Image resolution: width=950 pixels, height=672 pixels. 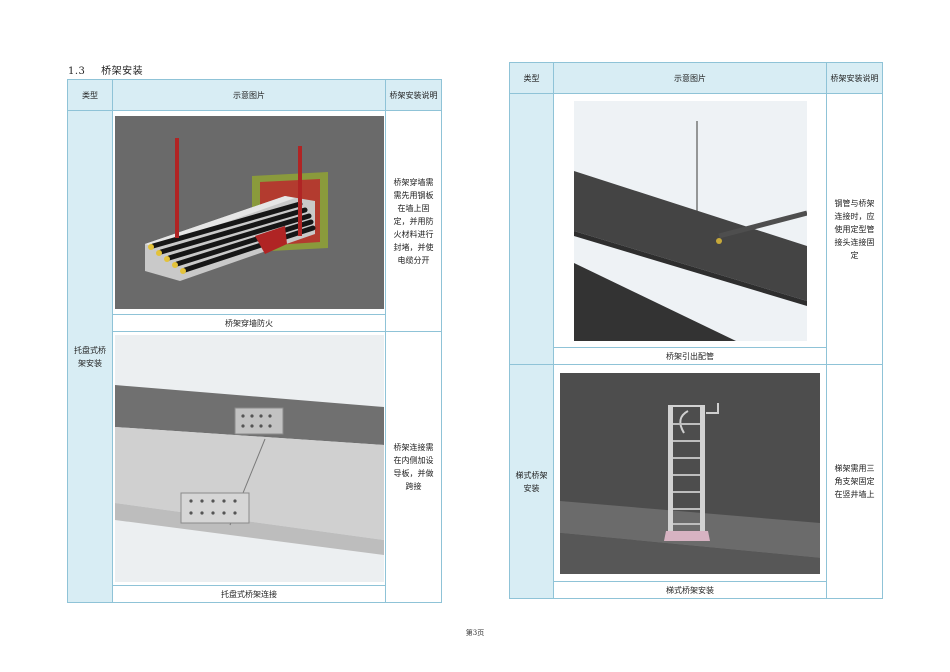 I want to click on desc-cell: 钢管与桥架连接时，应使用定型管接头连接固定, so click(x=854, y=229).